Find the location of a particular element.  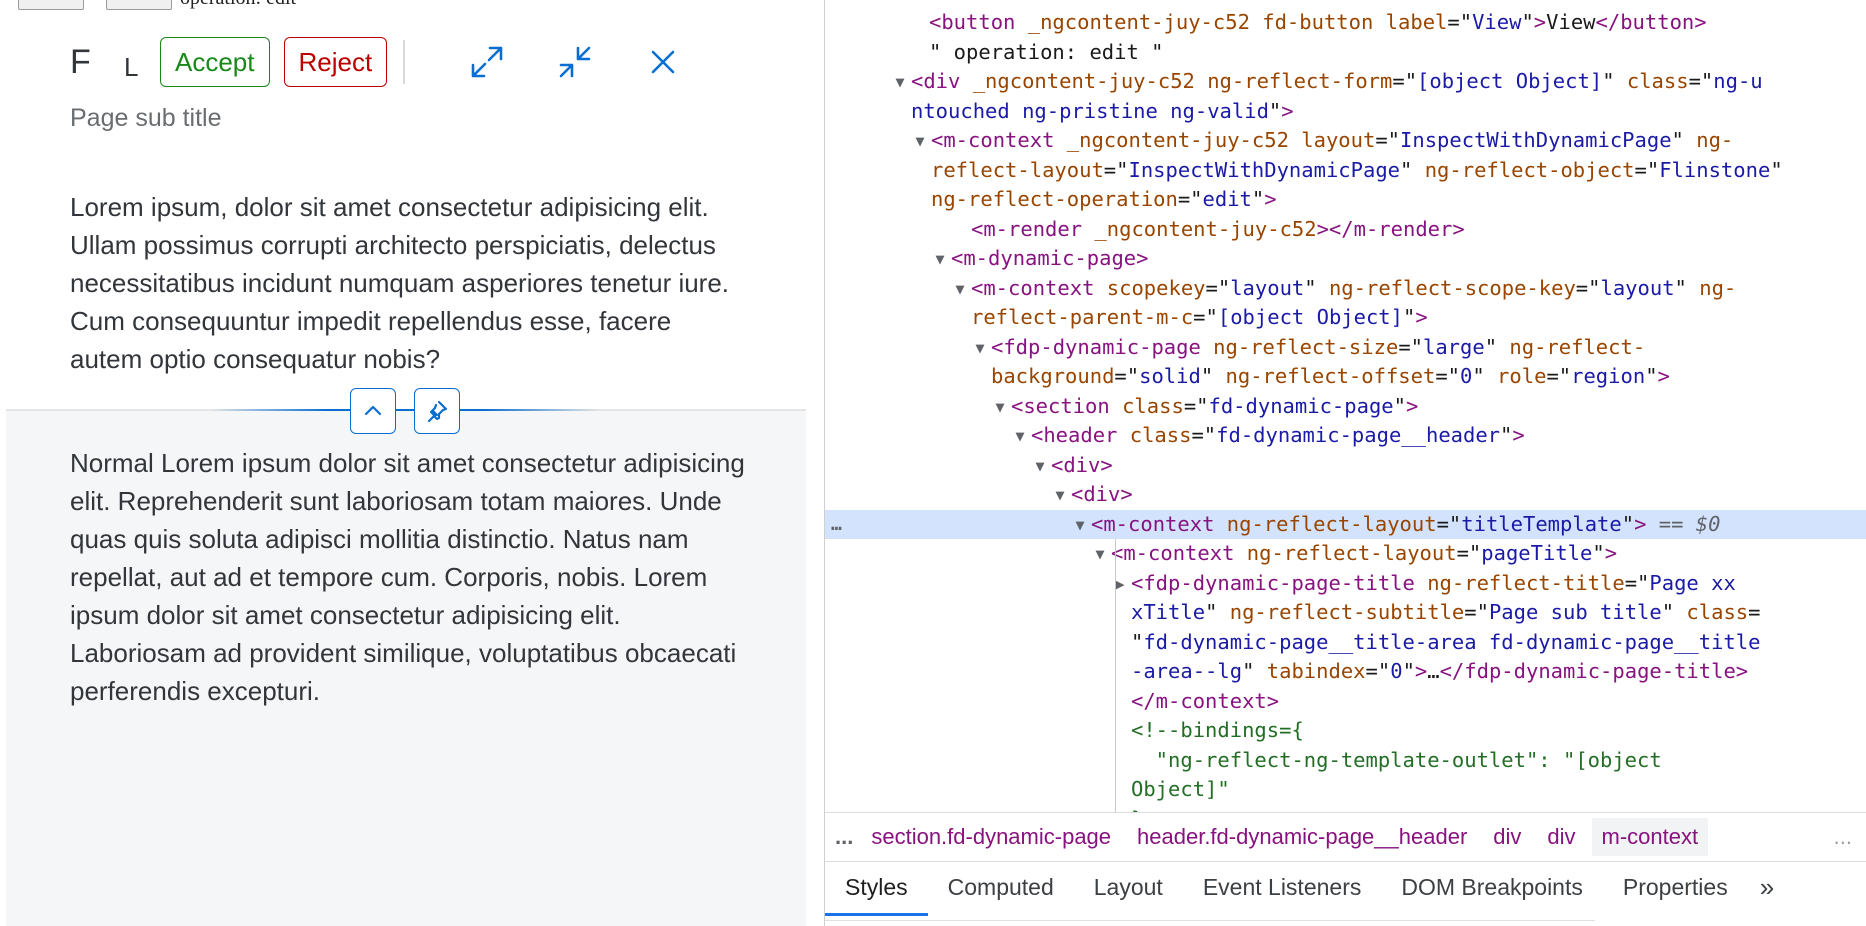

collapsed-triangle-icon: ▶ is located at coordinates (1120, 584).